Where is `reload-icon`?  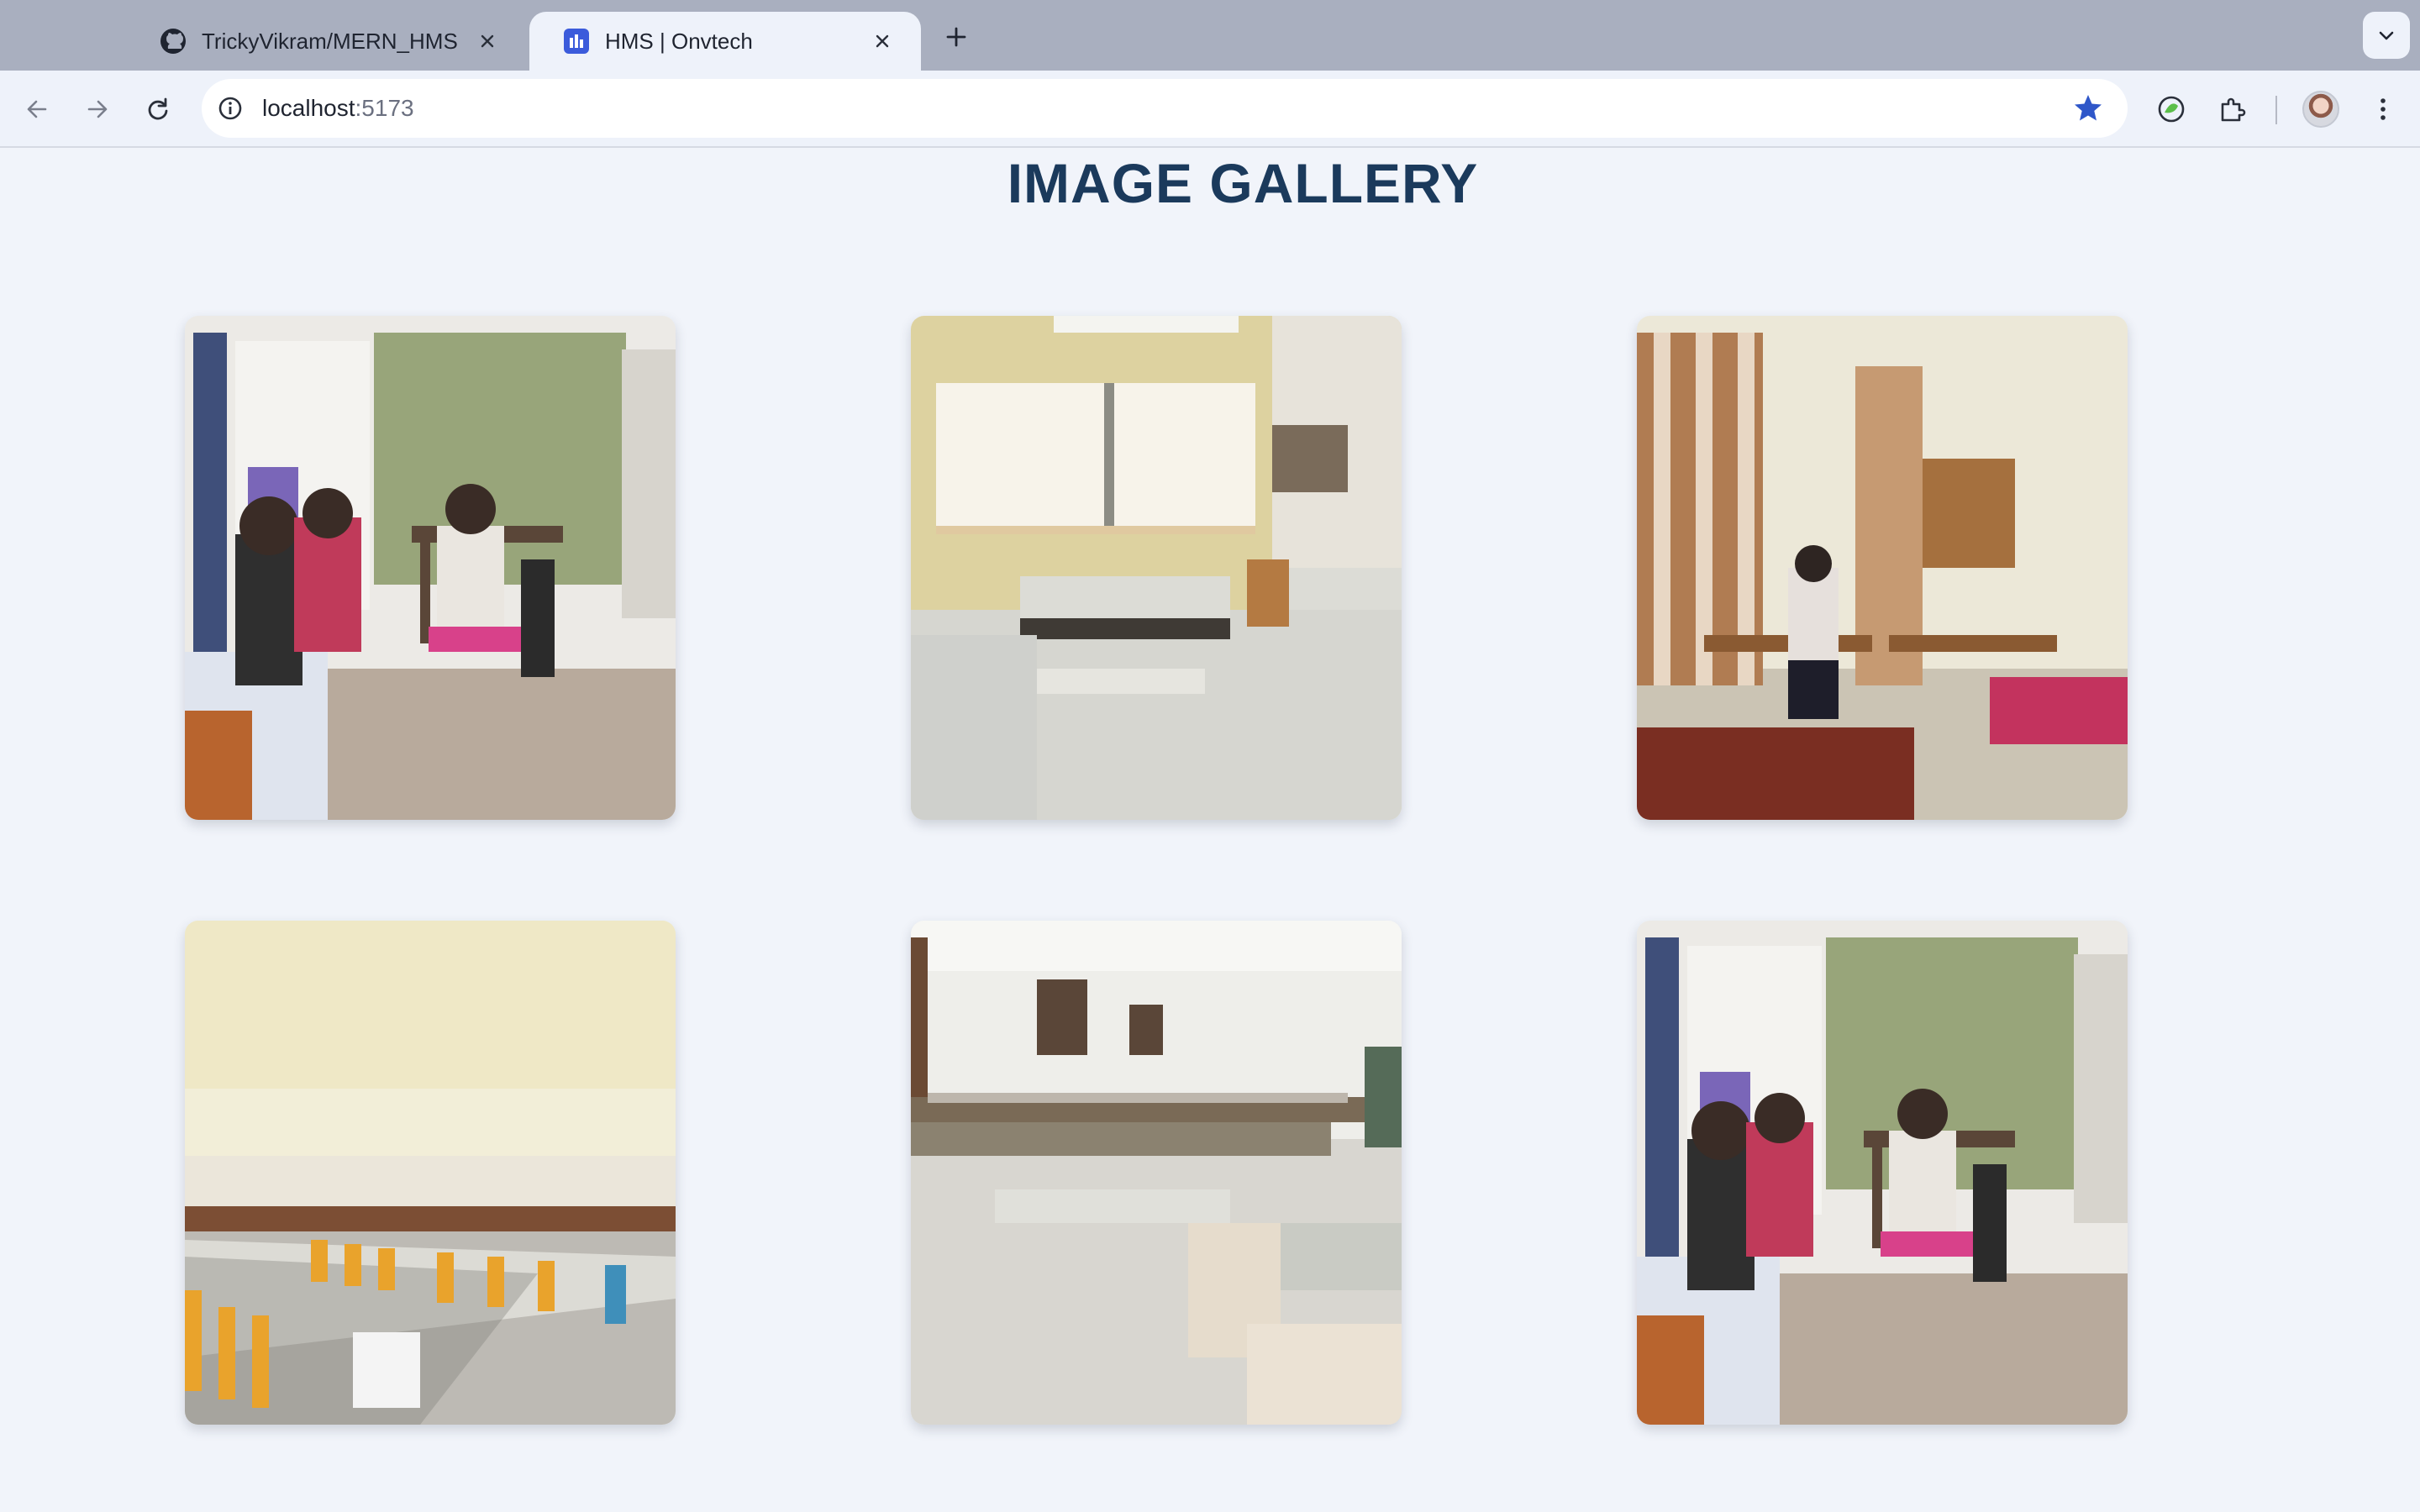 reload-icon is located at coordinates (158, 108).